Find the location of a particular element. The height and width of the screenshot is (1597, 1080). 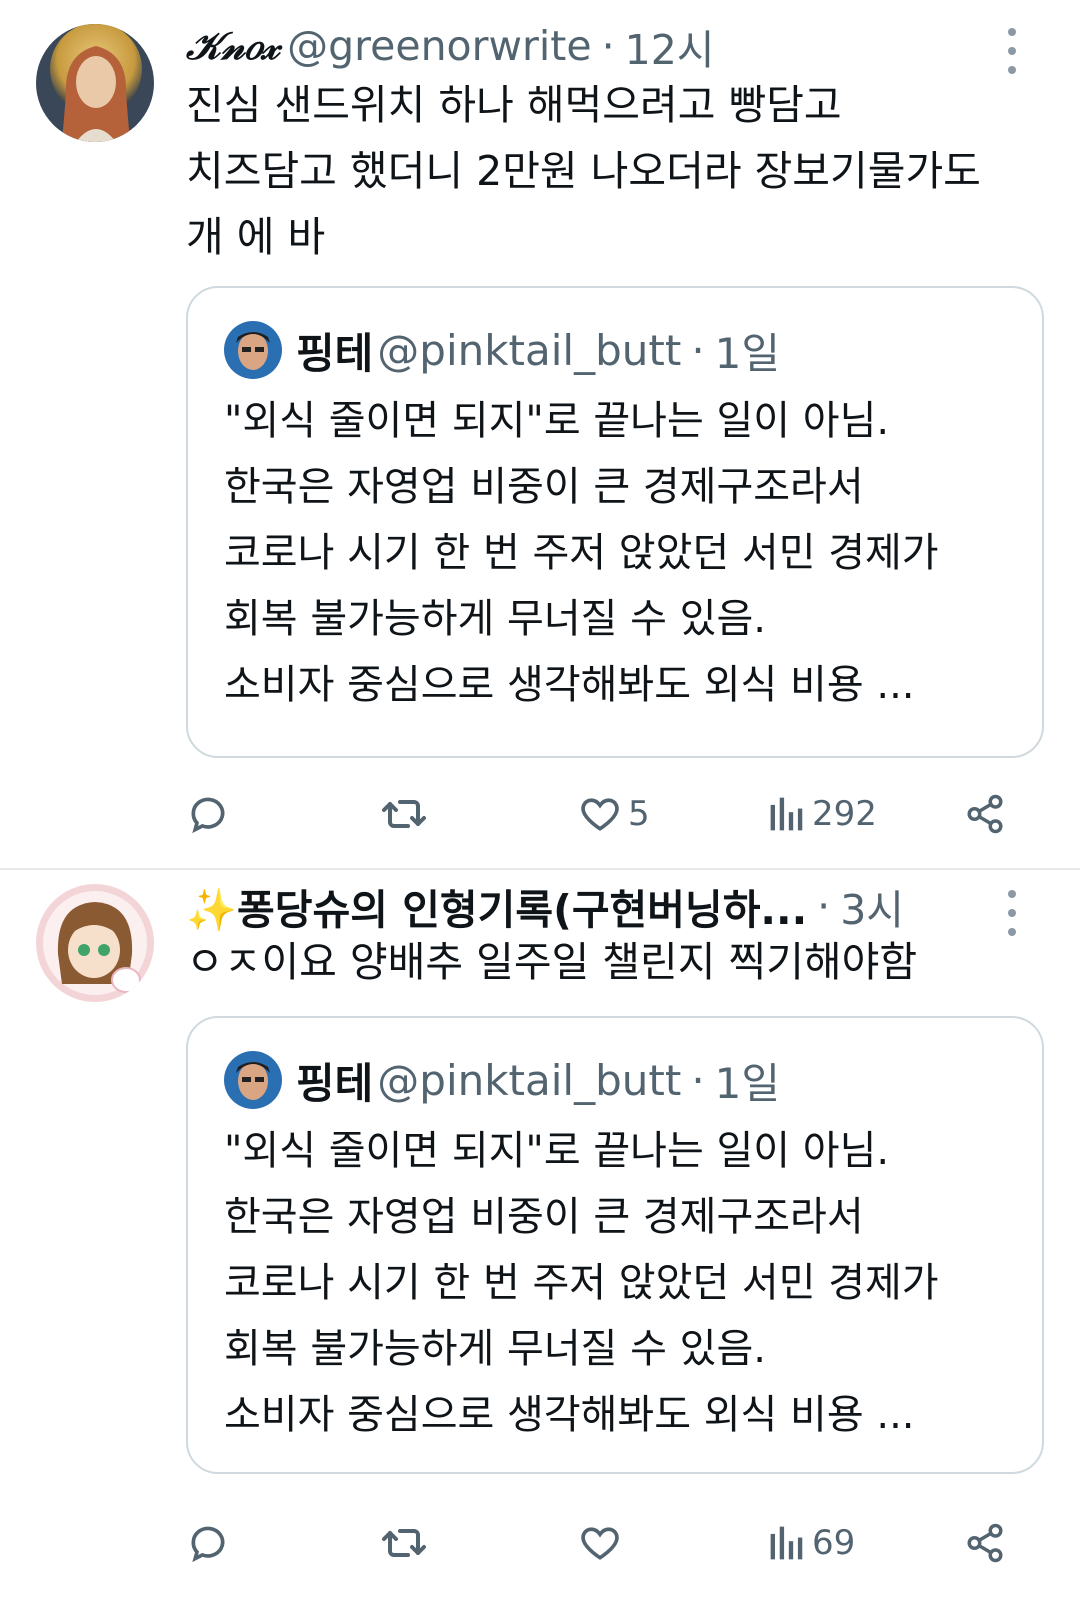

view-count: 69 is located at coordinates (834, 1543).